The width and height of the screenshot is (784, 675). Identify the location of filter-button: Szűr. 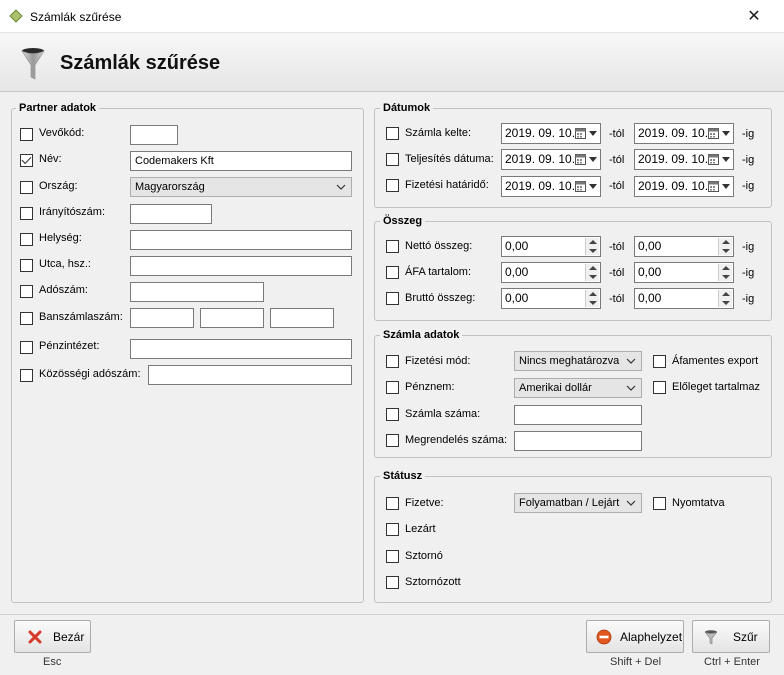
(731, 636).